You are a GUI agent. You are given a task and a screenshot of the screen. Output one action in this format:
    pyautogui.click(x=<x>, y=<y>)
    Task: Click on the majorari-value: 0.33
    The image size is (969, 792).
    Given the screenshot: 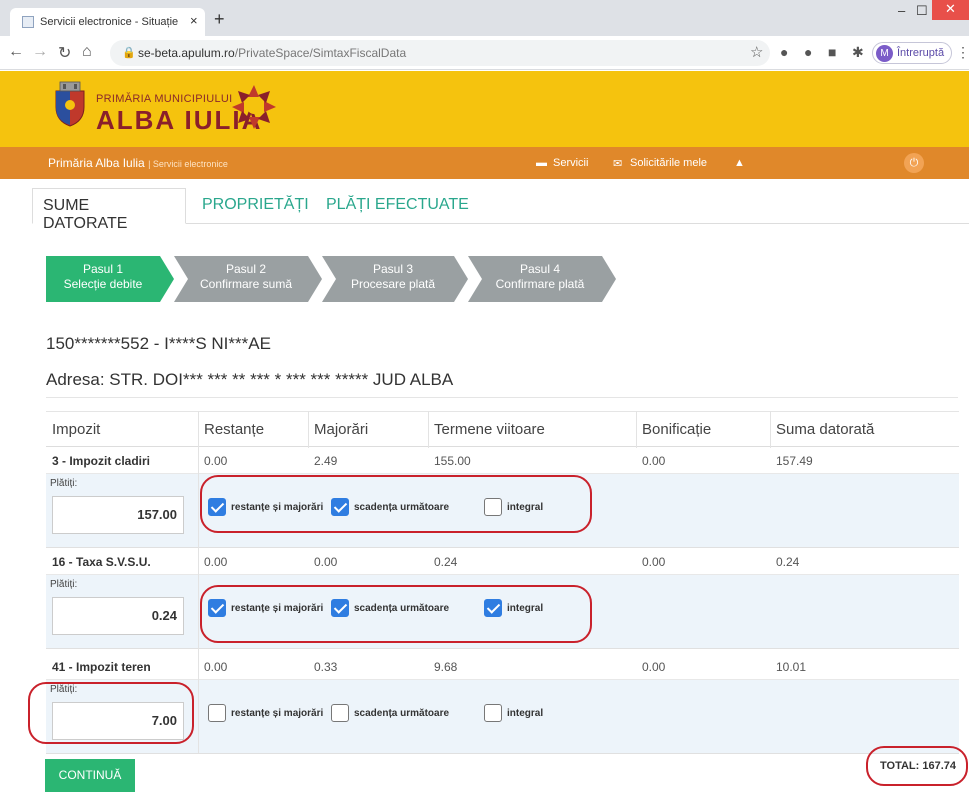 What is the action you would take?
    pyautogui.click(x=326, y=667)
    